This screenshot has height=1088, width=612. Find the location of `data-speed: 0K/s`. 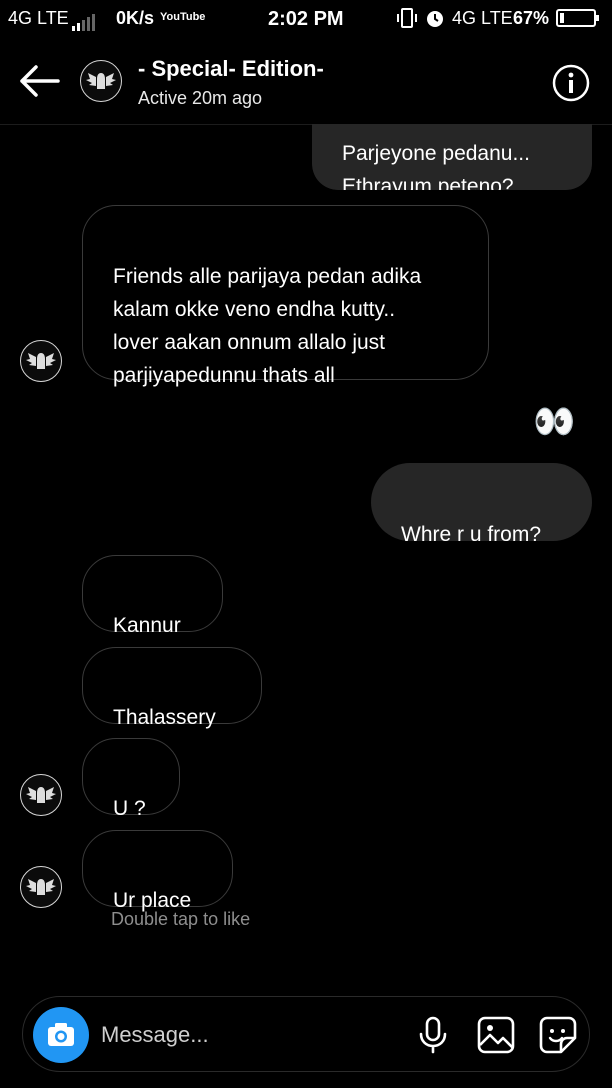

data-speed: 0K/s is located at coordinates (135, 18).